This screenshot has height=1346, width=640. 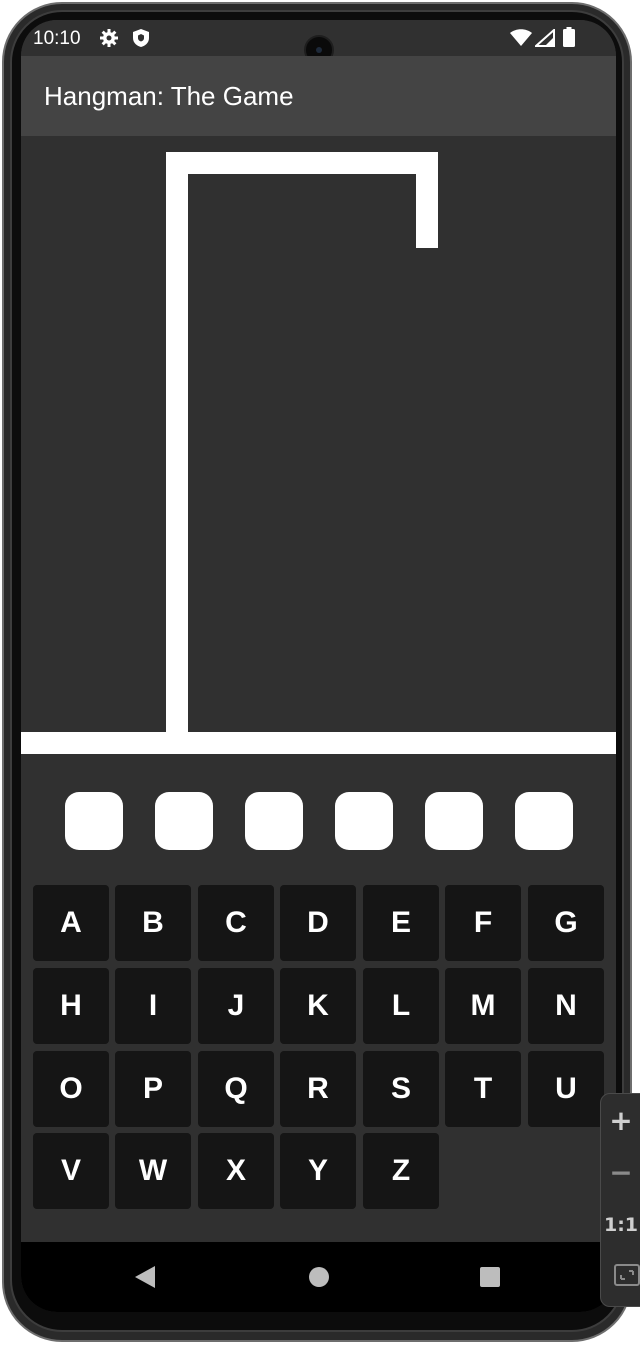 What do you see at coordinates (620, 1200) in the screenshot?
I see `emulator-zoom-panel: + − 1:1` at bounding box center [620, 1200].